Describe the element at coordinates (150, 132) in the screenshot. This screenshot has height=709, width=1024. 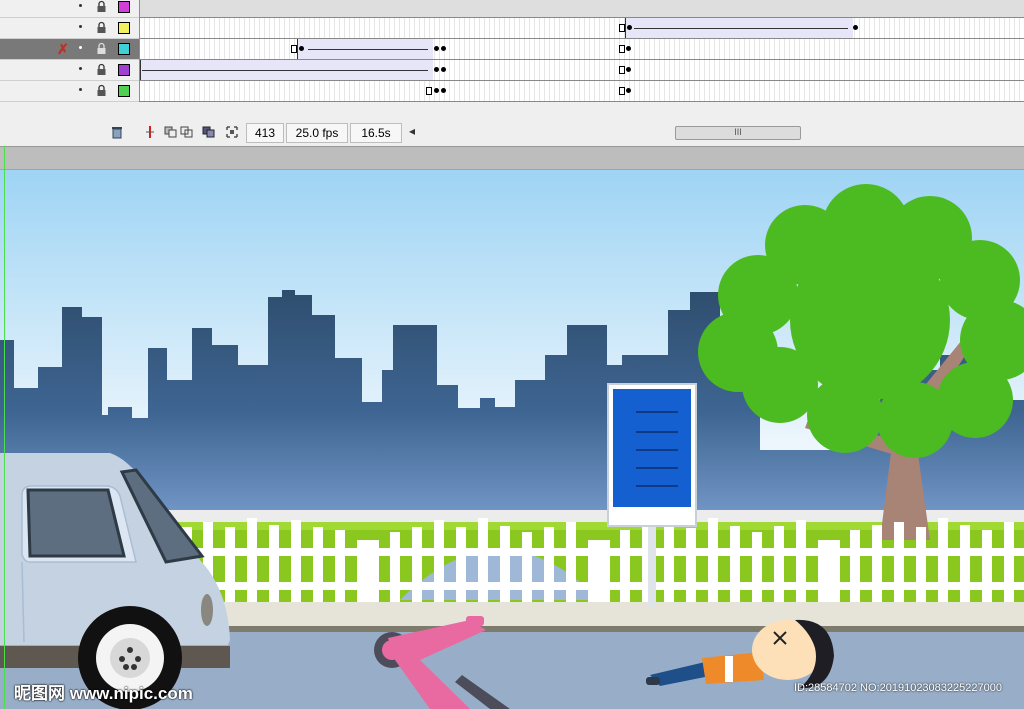
I see `center-frame-icon` at that location.